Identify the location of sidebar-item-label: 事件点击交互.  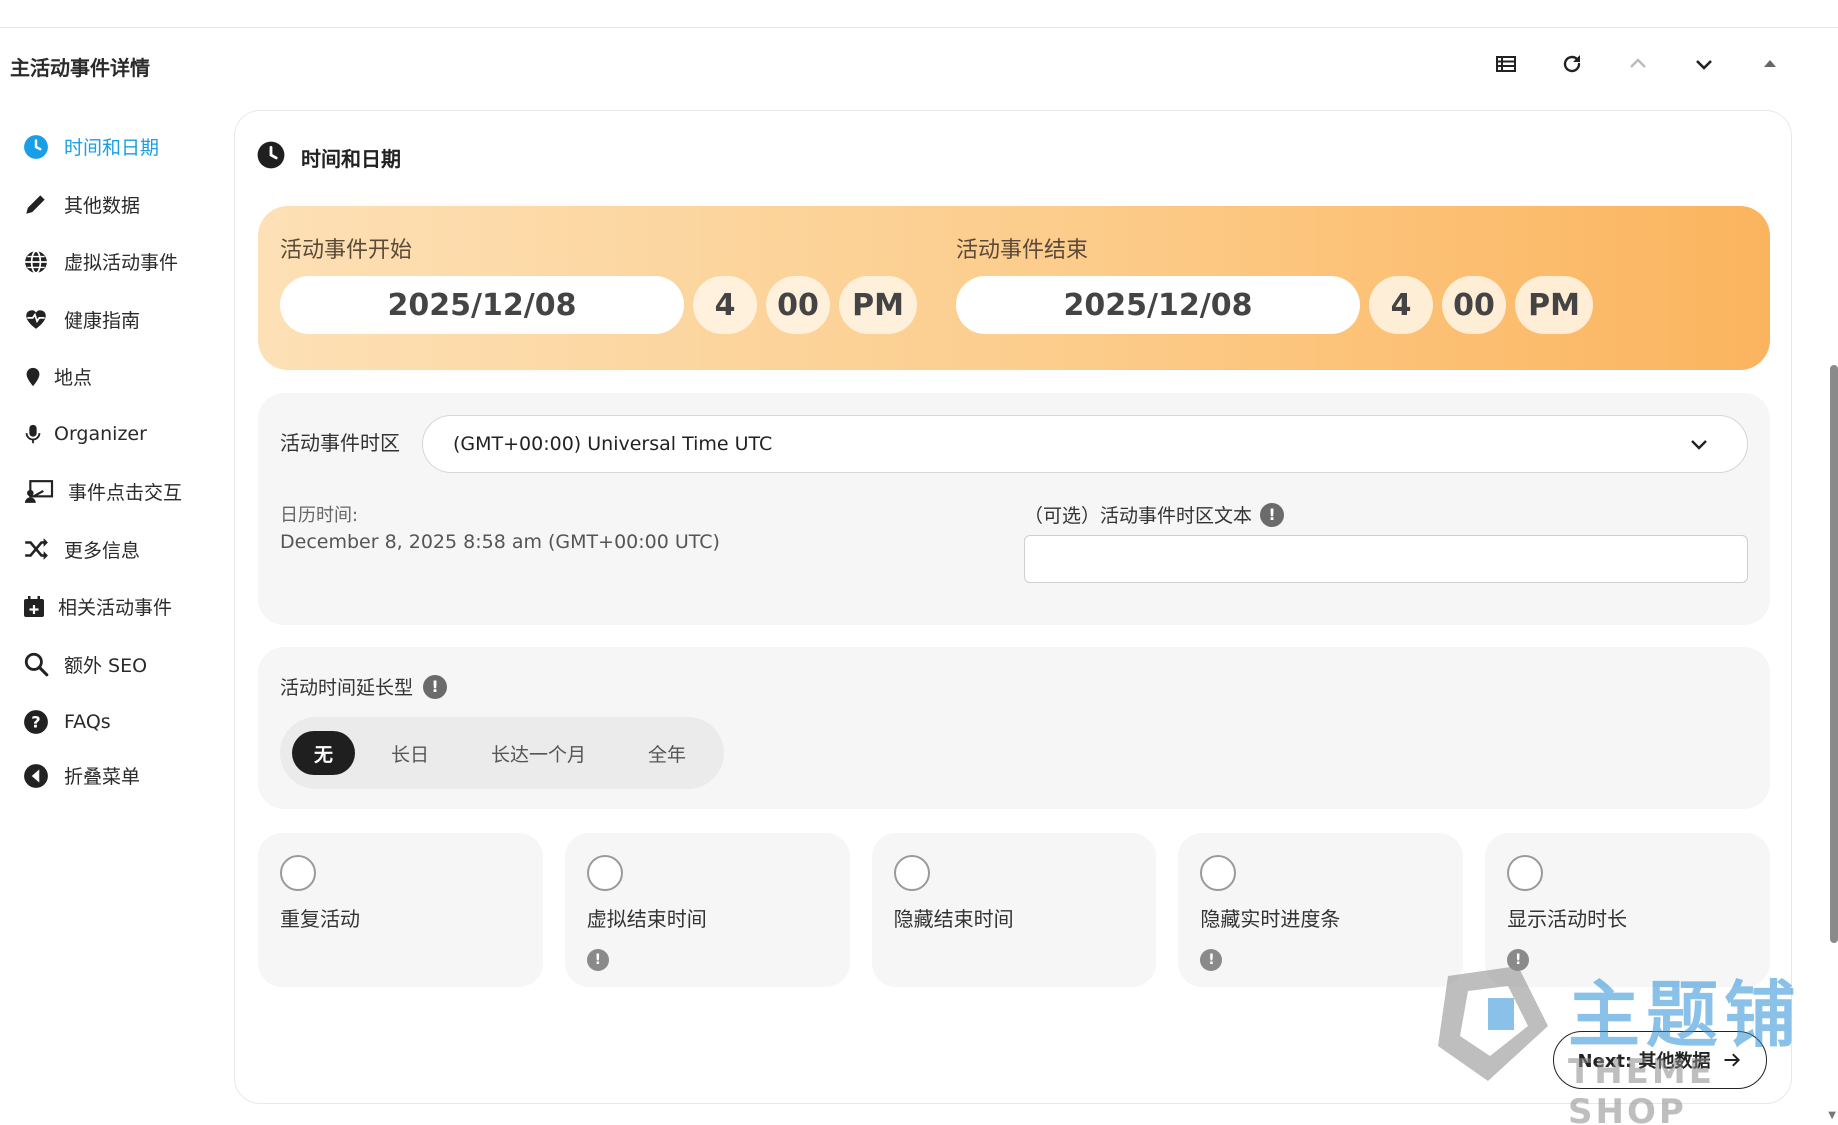
(125, 493).